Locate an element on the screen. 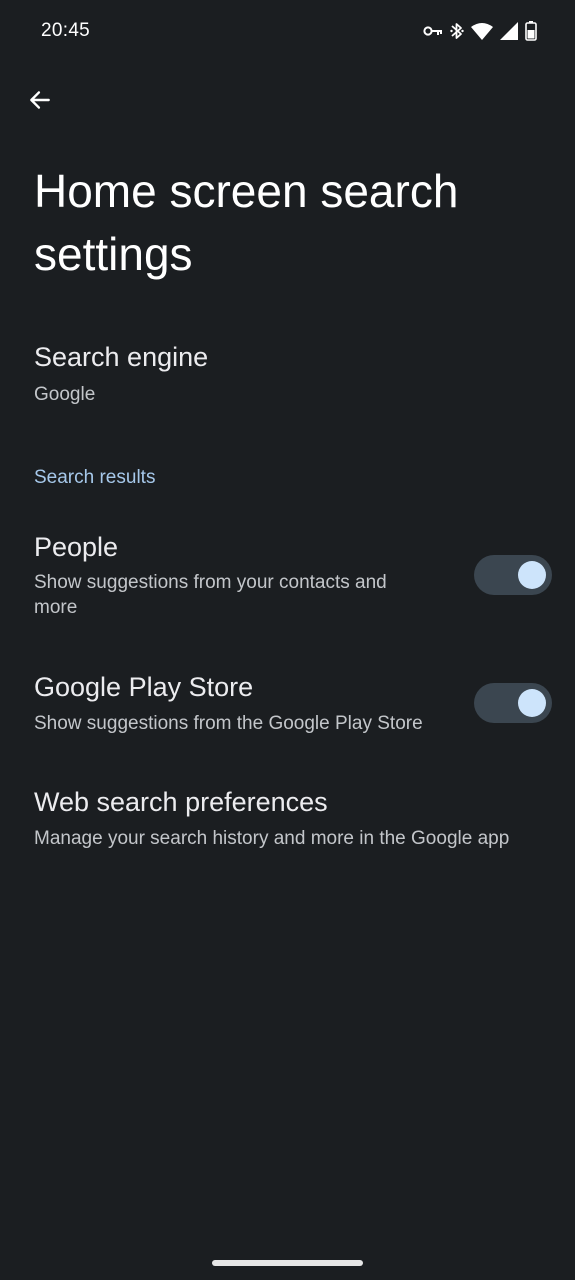 This screenshot has height=1280, width=575. people-toggle is located at coordinates (513, 575).